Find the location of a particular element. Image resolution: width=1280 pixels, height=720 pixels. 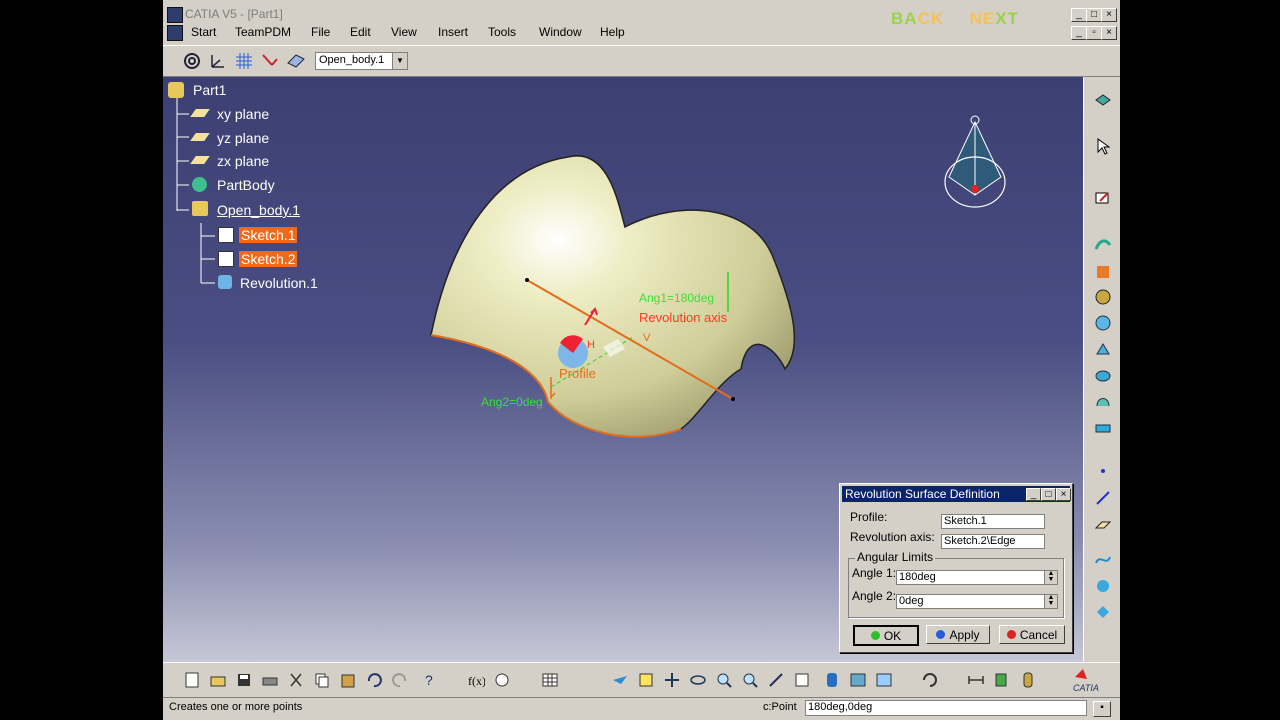

ok-button: OK is located at coordinates (886, 635).